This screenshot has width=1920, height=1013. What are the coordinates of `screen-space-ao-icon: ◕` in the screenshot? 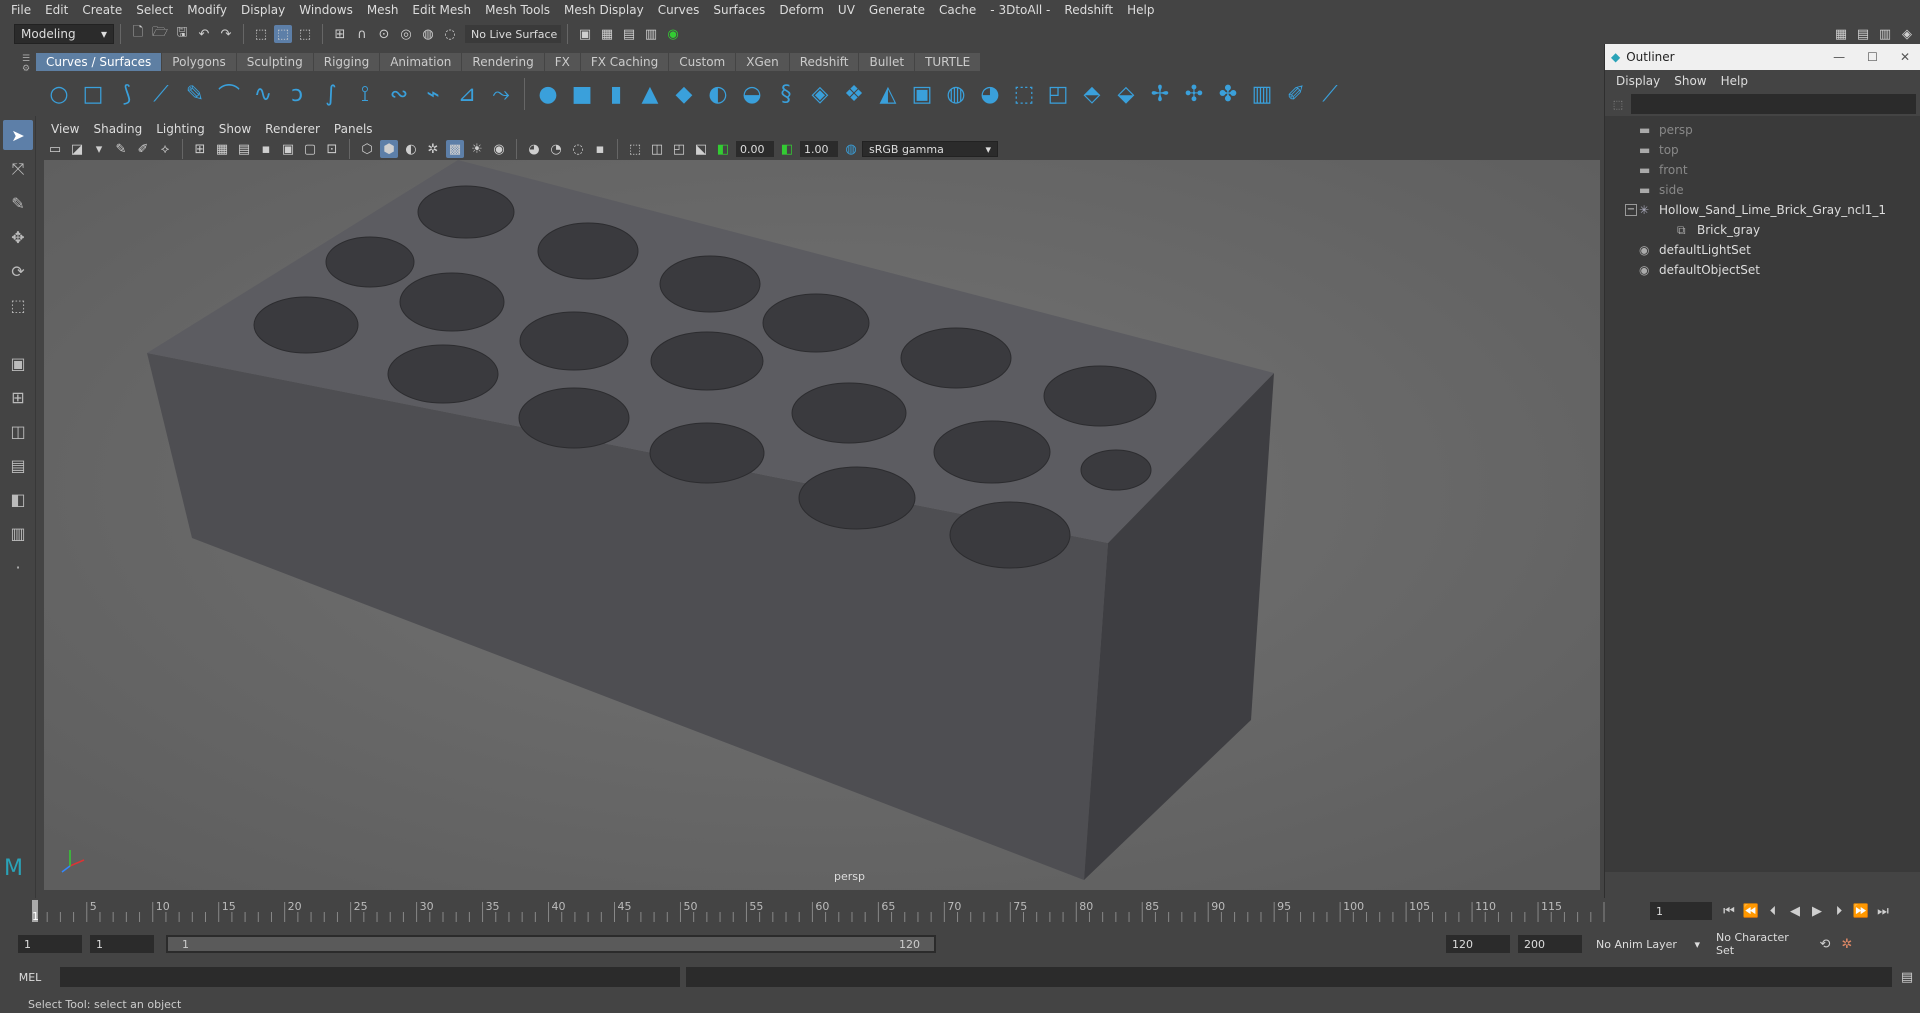 It's located at (534, 149).